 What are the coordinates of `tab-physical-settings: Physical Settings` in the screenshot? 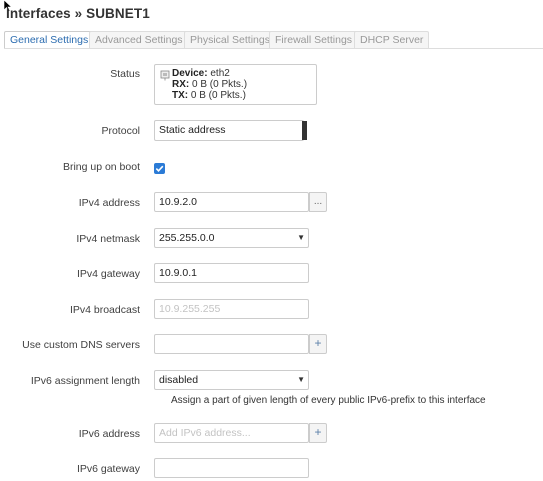 It's located at (230, 39).